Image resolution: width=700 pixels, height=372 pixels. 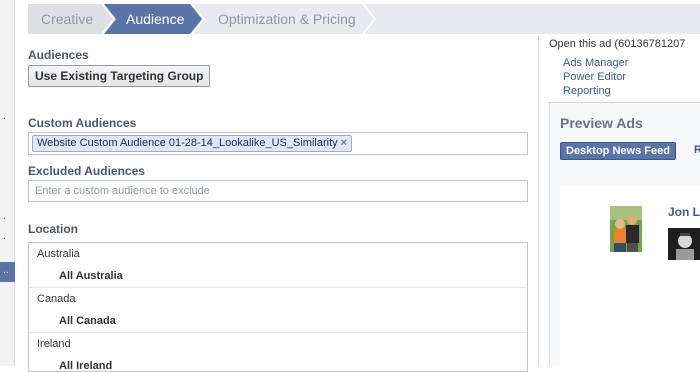 What do you see at coordinates (369, 19) in the screenshot?
I see `step-separator` at bounding box center [369, 19].